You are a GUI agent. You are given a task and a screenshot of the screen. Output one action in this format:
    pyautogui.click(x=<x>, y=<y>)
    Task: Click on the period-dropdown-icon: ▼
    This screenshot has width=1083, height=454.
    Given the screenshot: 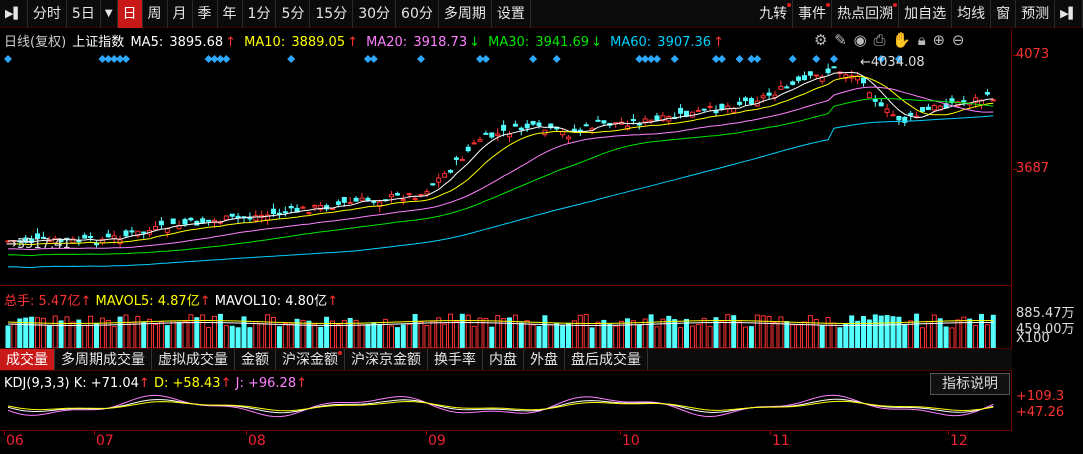 What is the action you would take?
    pyautogui.click(x=109, y=14)
    